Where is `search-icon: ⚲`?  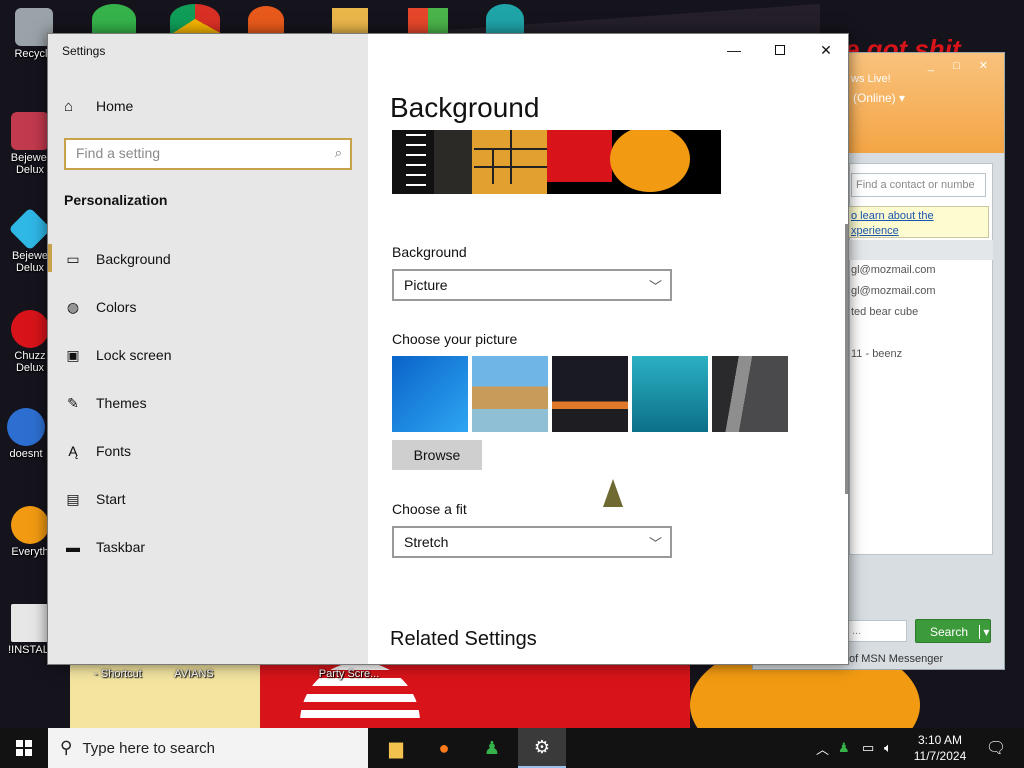
search-icon: ⚲ is located at coordinates (66, 747).